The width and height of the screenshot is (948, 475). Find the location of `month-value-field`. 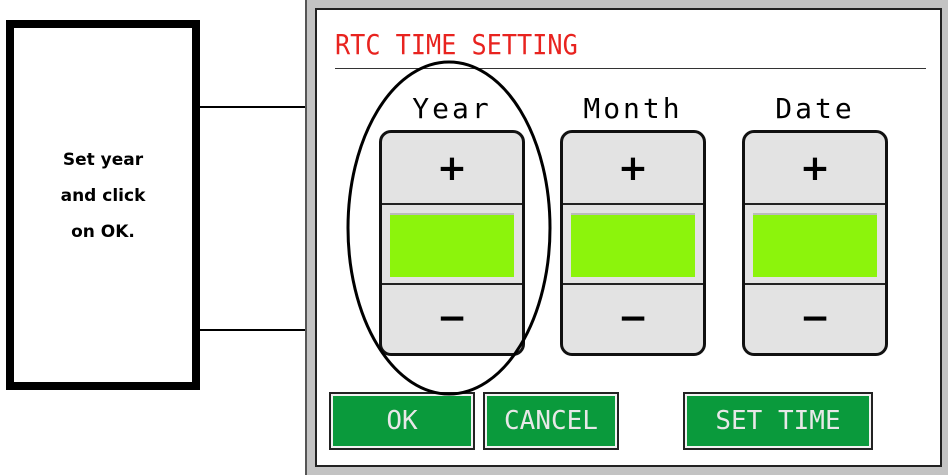

month-value-field is located at coordinates (633, 245).